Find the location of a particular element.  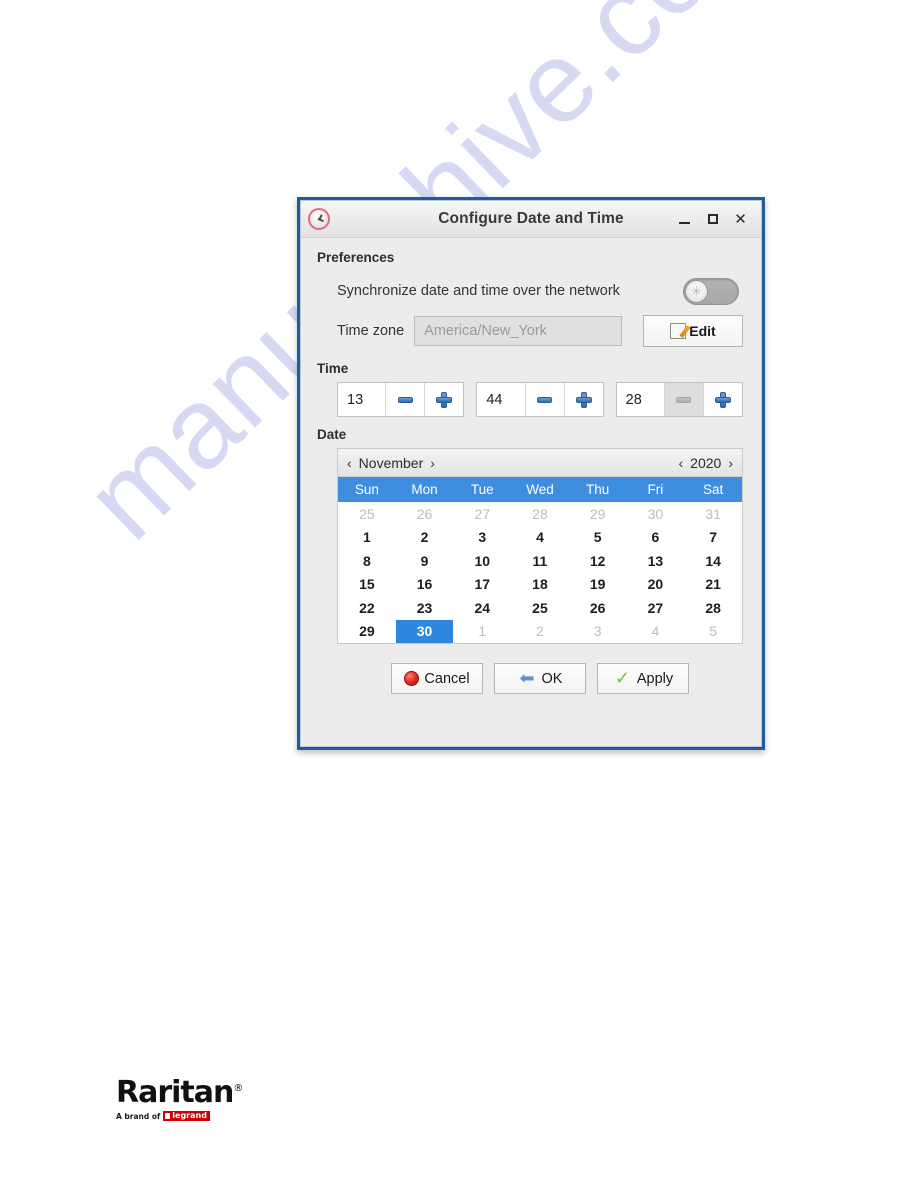

minutes-decrement-button is located at coordinates (544, 399).